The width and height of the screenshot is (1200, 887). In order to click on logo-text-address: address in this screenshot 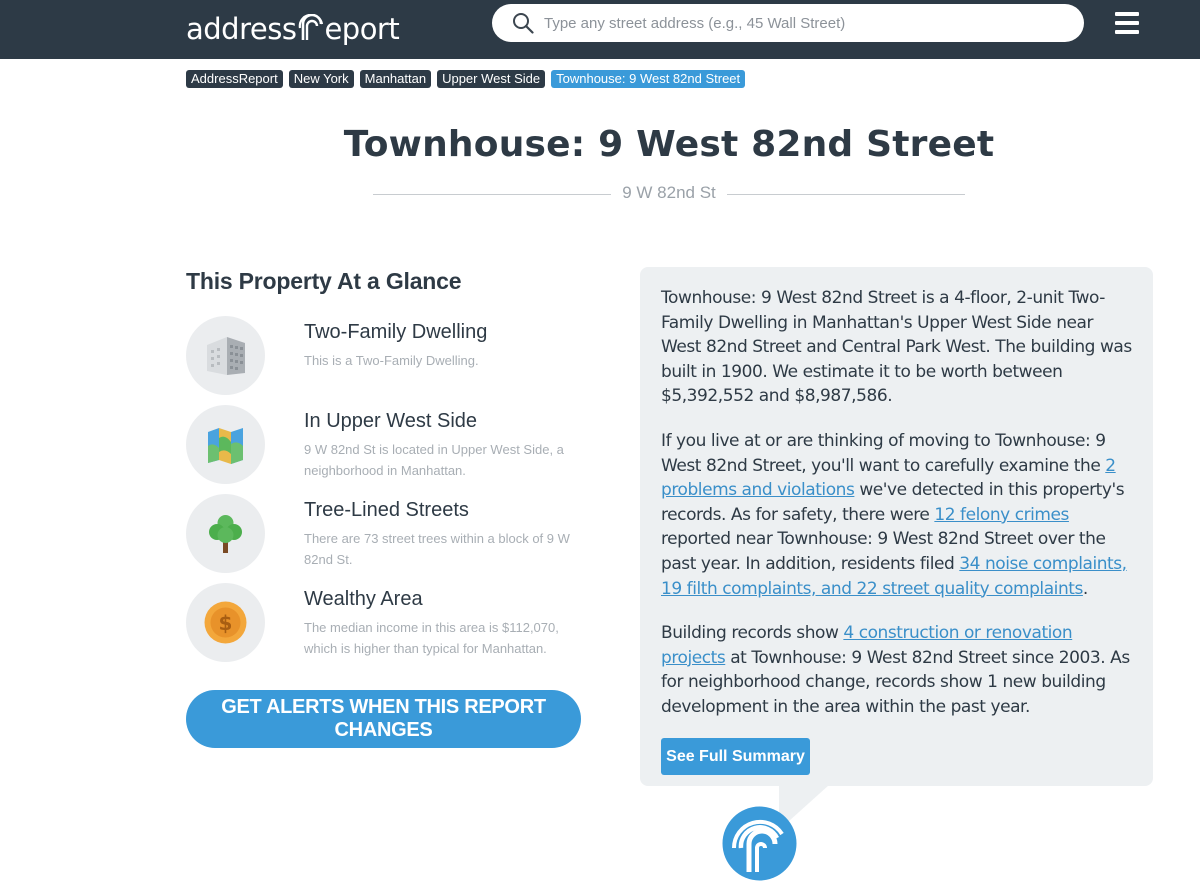, I will do `click(241, 29)`.